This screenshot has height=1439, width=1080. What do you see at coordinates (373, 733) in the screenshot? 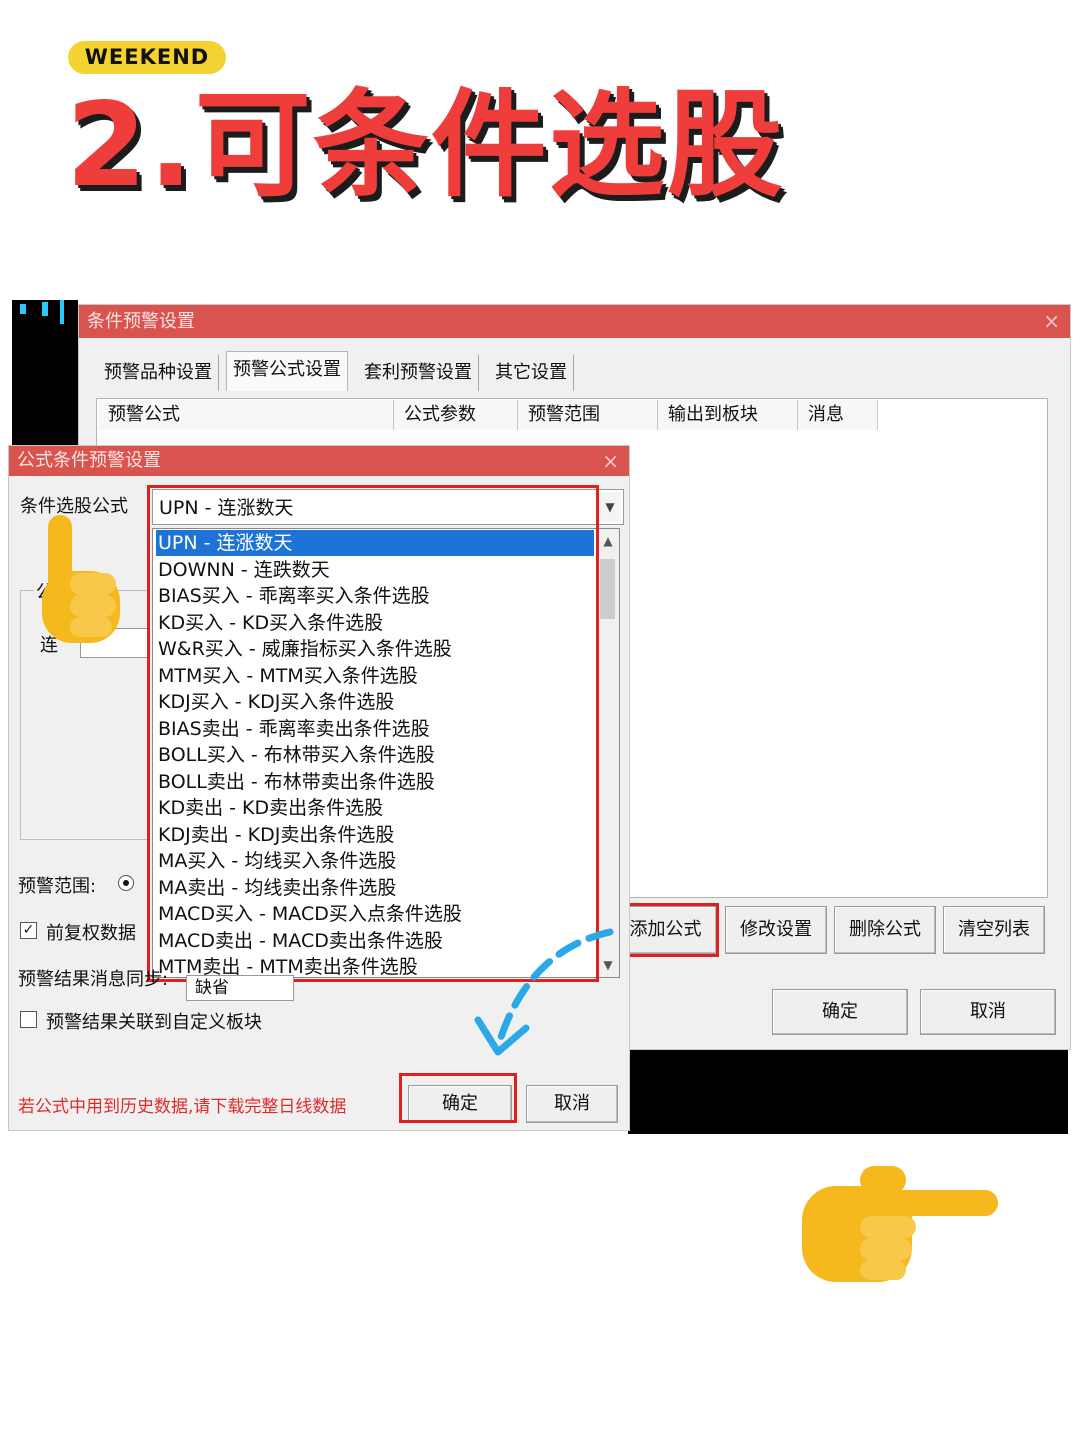
I see `highlight-formula-list` at bounding box center [373, 733].